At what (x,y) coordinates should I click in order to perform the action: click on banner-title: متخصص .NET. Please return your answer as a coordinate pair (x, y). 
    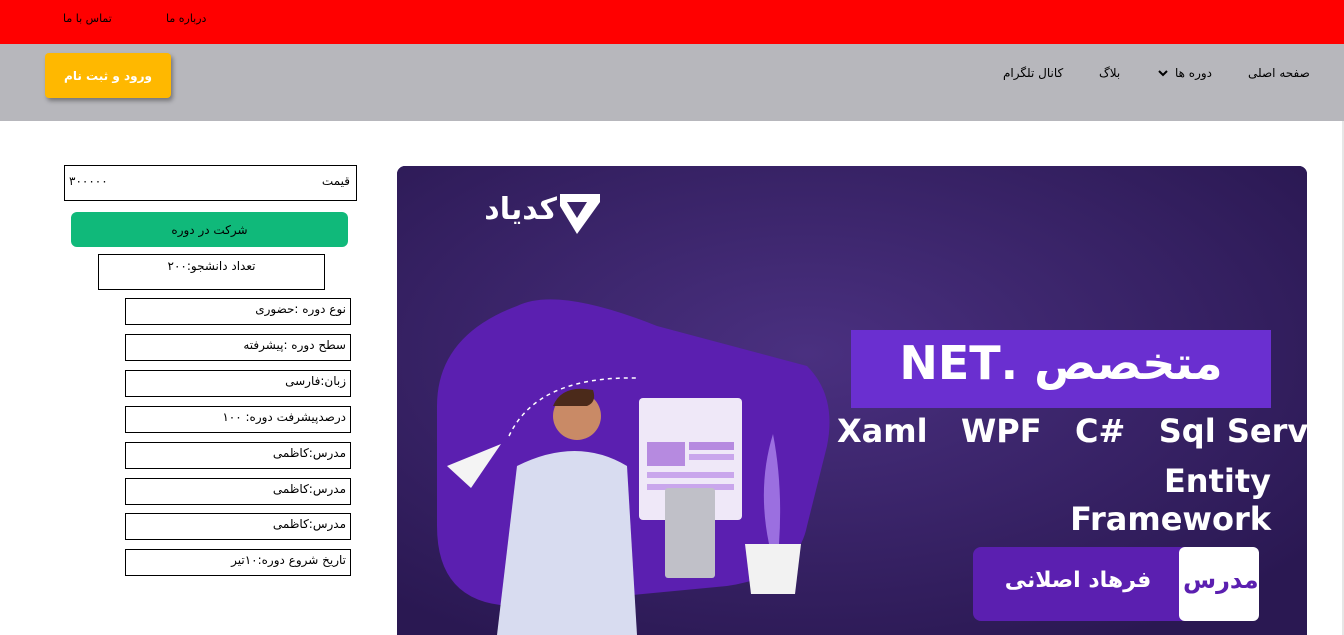
    Looking at the image, I should click on (1061, 363).